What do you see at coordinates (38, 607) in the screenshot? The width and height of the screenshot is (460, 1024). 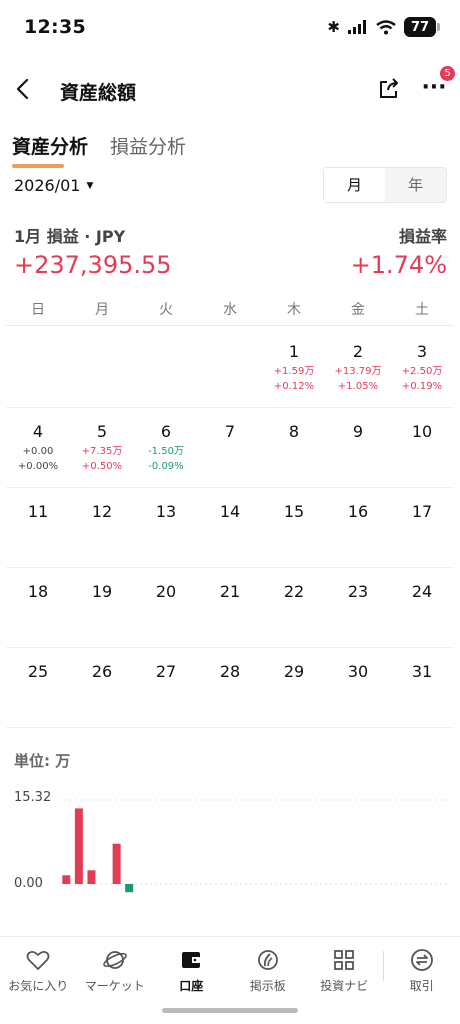 I see `calendar-day-cell: 18` at bounding box center [38, 607].